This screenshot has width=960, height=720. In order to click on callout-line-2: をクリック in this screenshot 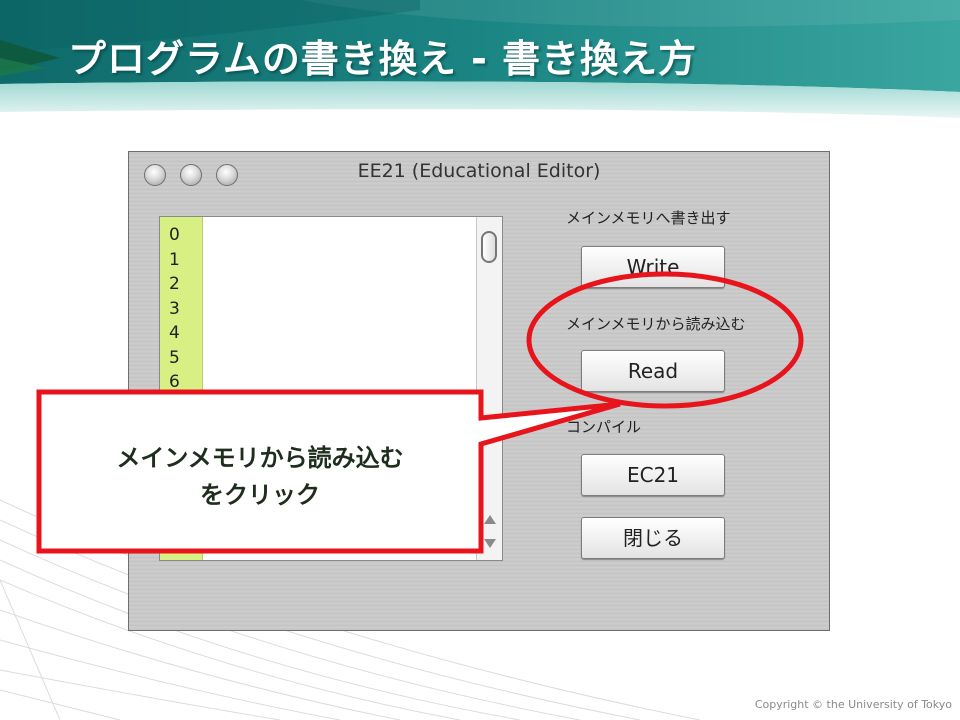, I will do `click(260, 495)`.